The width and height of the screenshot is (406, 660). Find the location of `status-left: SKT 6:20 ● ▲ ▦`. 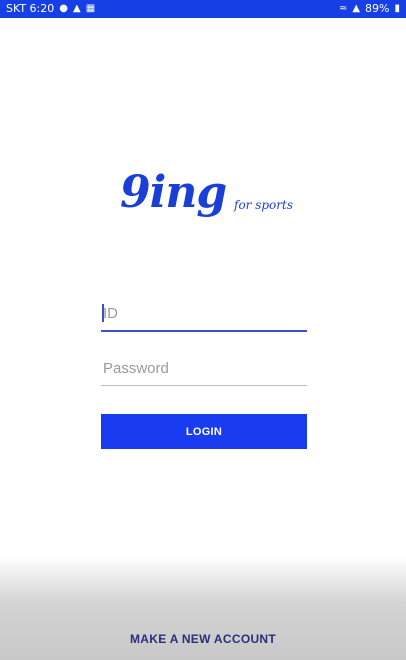

status-left: SKT 6:20 ● ▲ ▦ is located at coordinates (50, 9).